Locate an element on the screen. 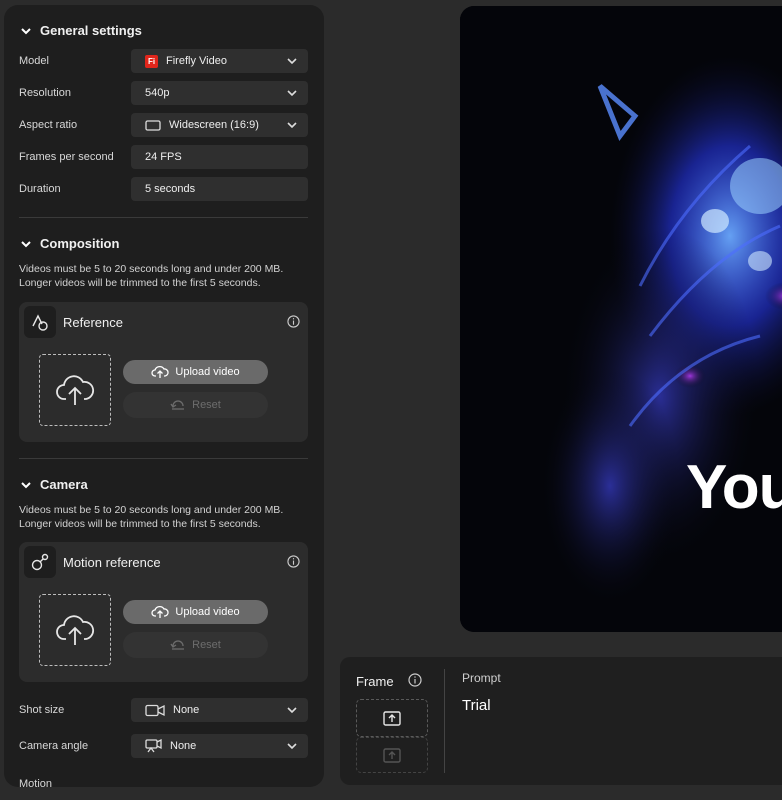 The image size is (782, 800). shot-size-label: Shot size is located at coordinates (42, 710).